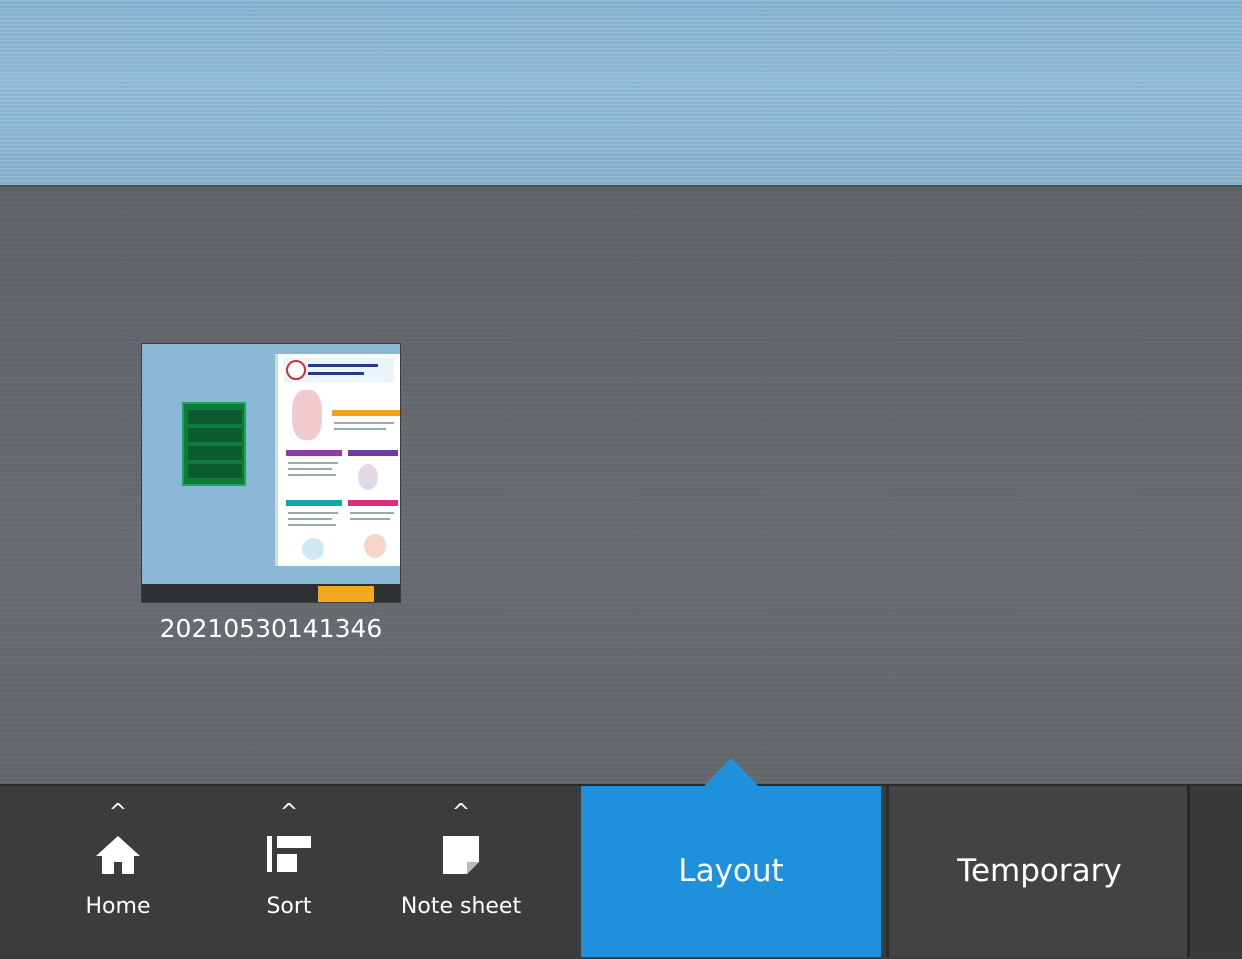 The image size is (1242, 959). I want to click on thumbnail-poster, so click(337, 460).